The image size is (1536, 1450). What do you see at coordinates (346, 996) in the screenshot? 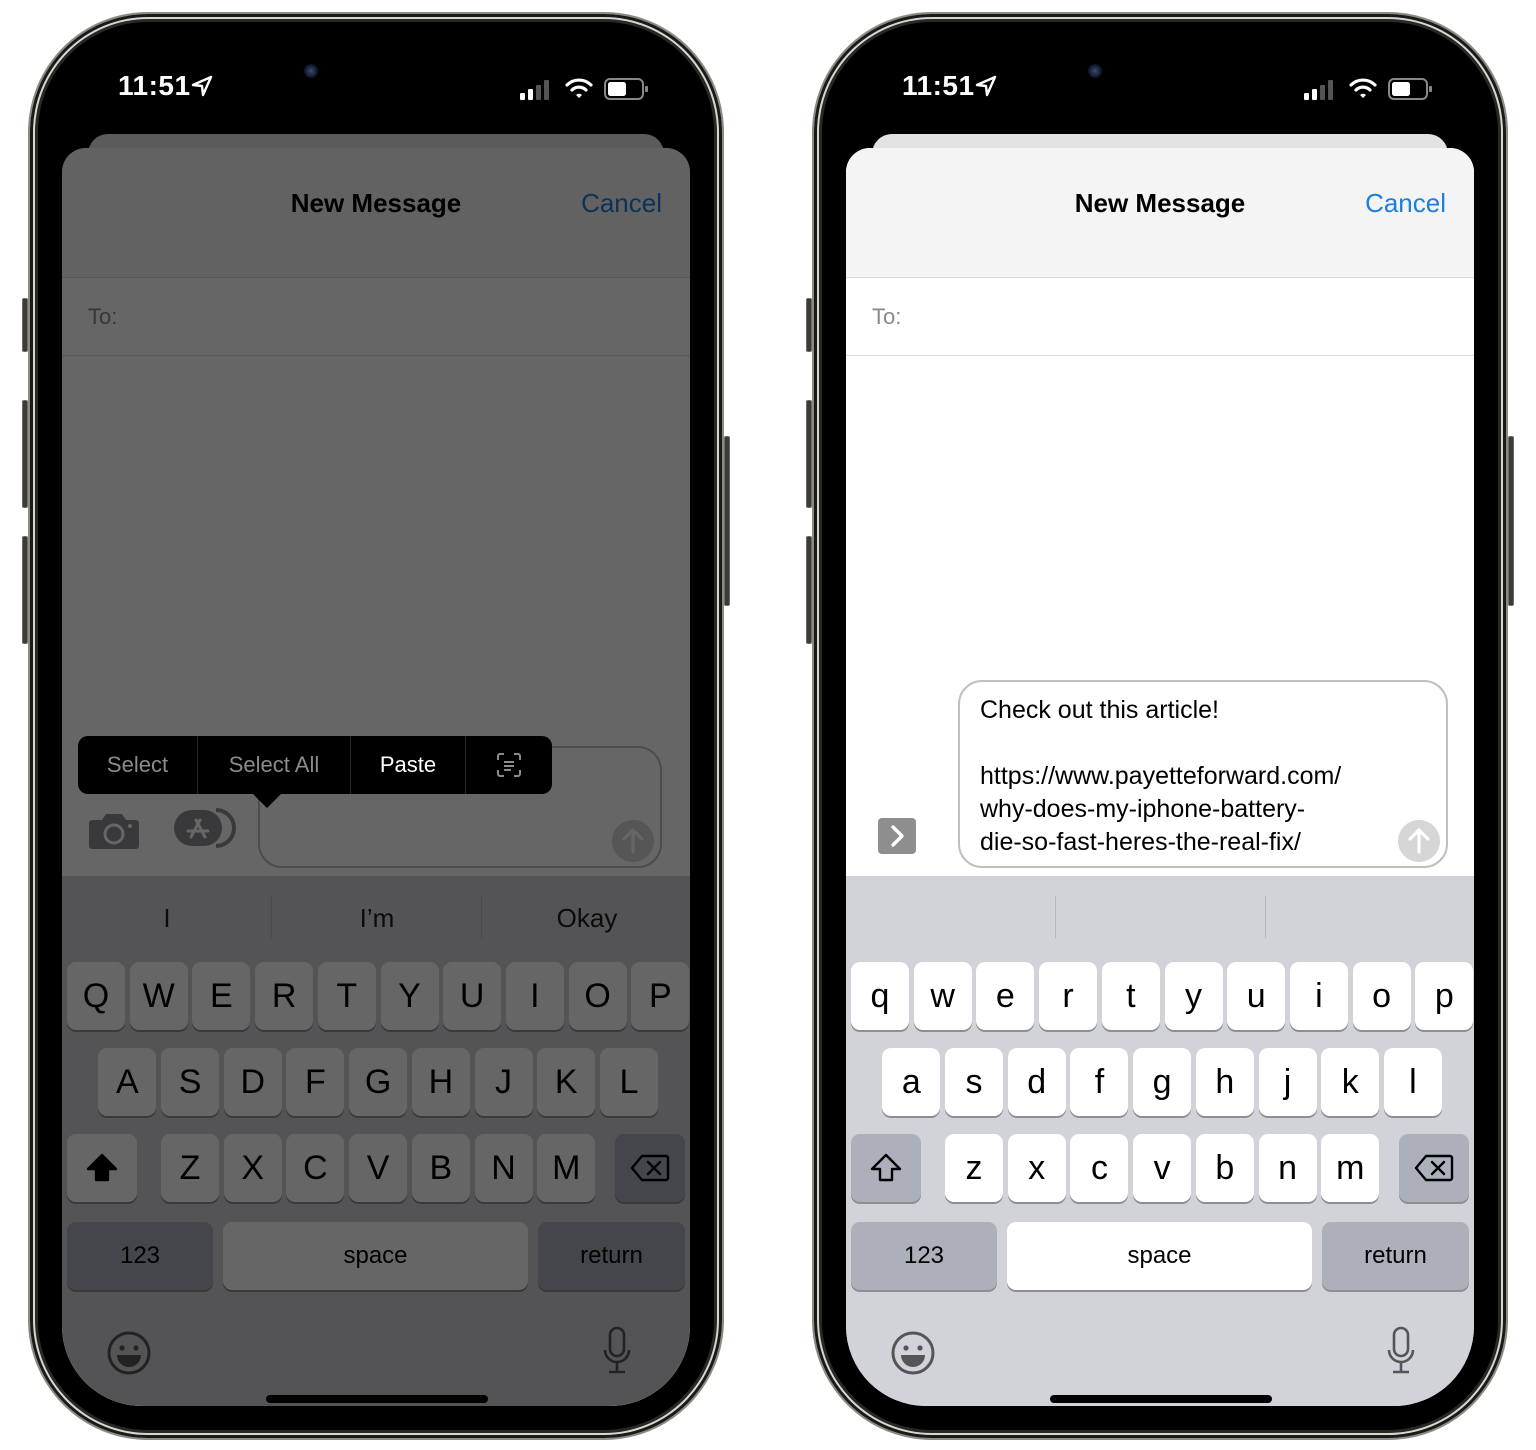
I see `key-t: T` at bounding box center [346, 996].